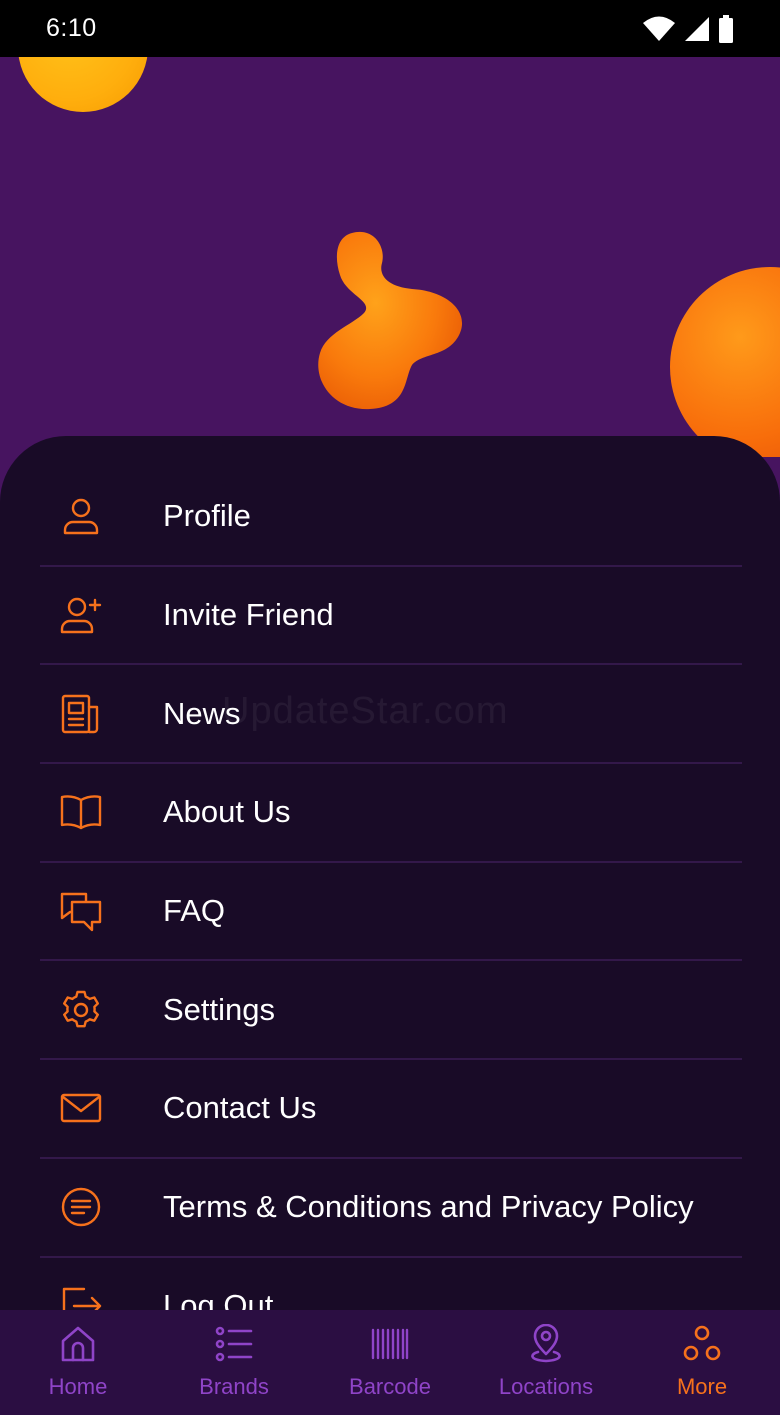 This screenshot has height=1415, width=780. I want to click on user-icon, so click(81, 516).